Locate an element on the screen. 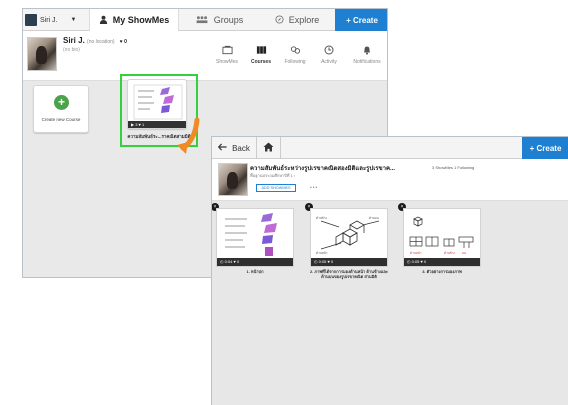 Image resolution: width=568 pixels, height=405 pixels. group-icon is located at coordinates (202, 20).